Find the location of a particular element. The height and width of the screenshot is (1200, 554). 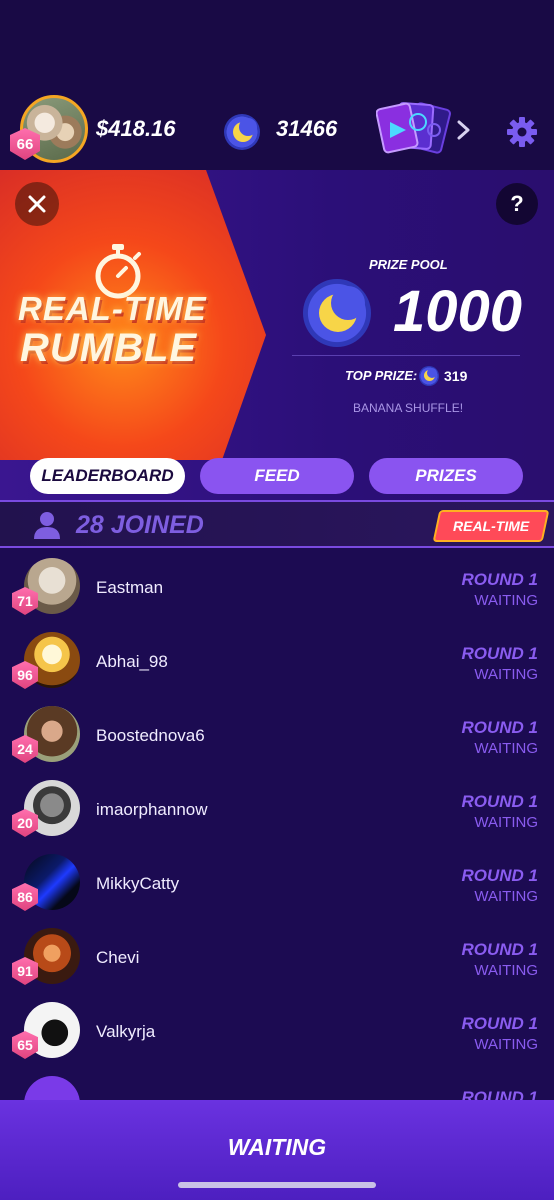

help-button: ? is located at coordinates (517, 204).